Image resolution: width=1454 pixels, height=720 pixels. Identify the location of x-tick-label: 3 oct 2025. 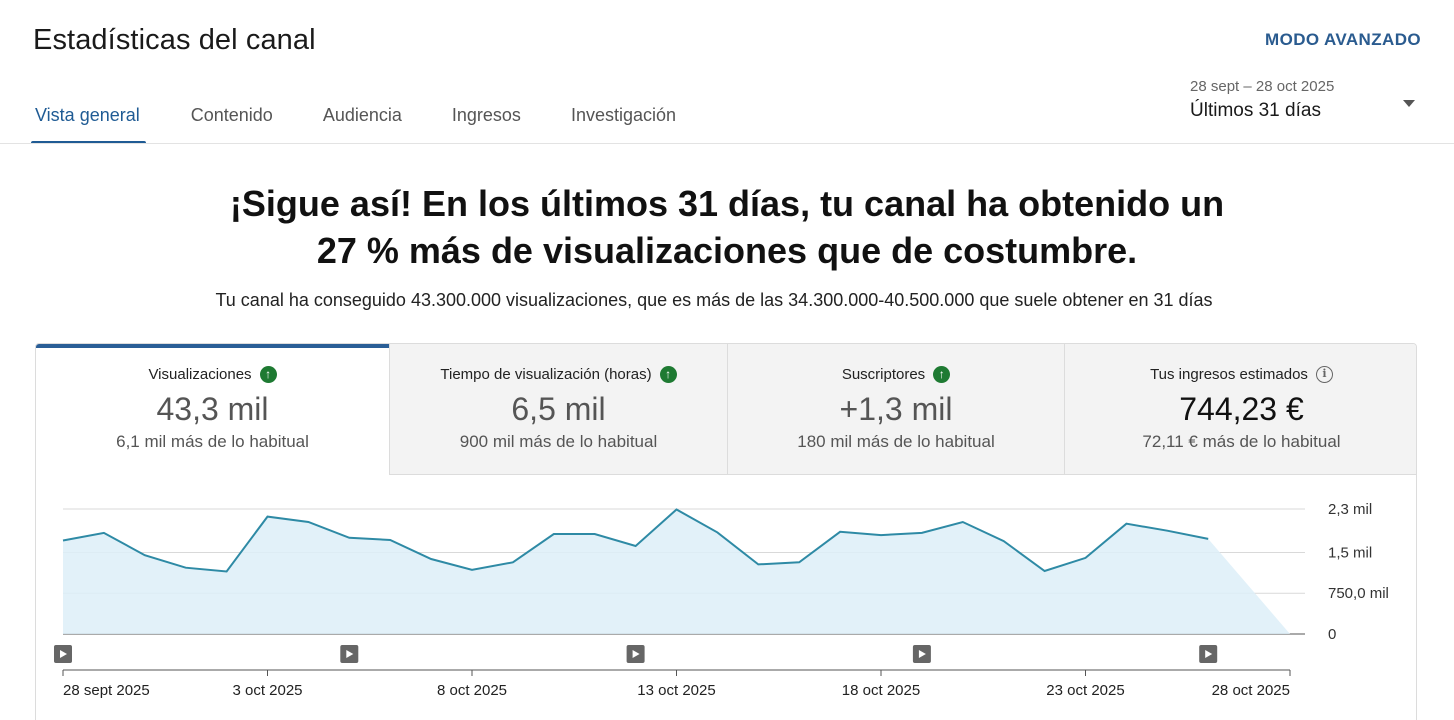
(267, 690).